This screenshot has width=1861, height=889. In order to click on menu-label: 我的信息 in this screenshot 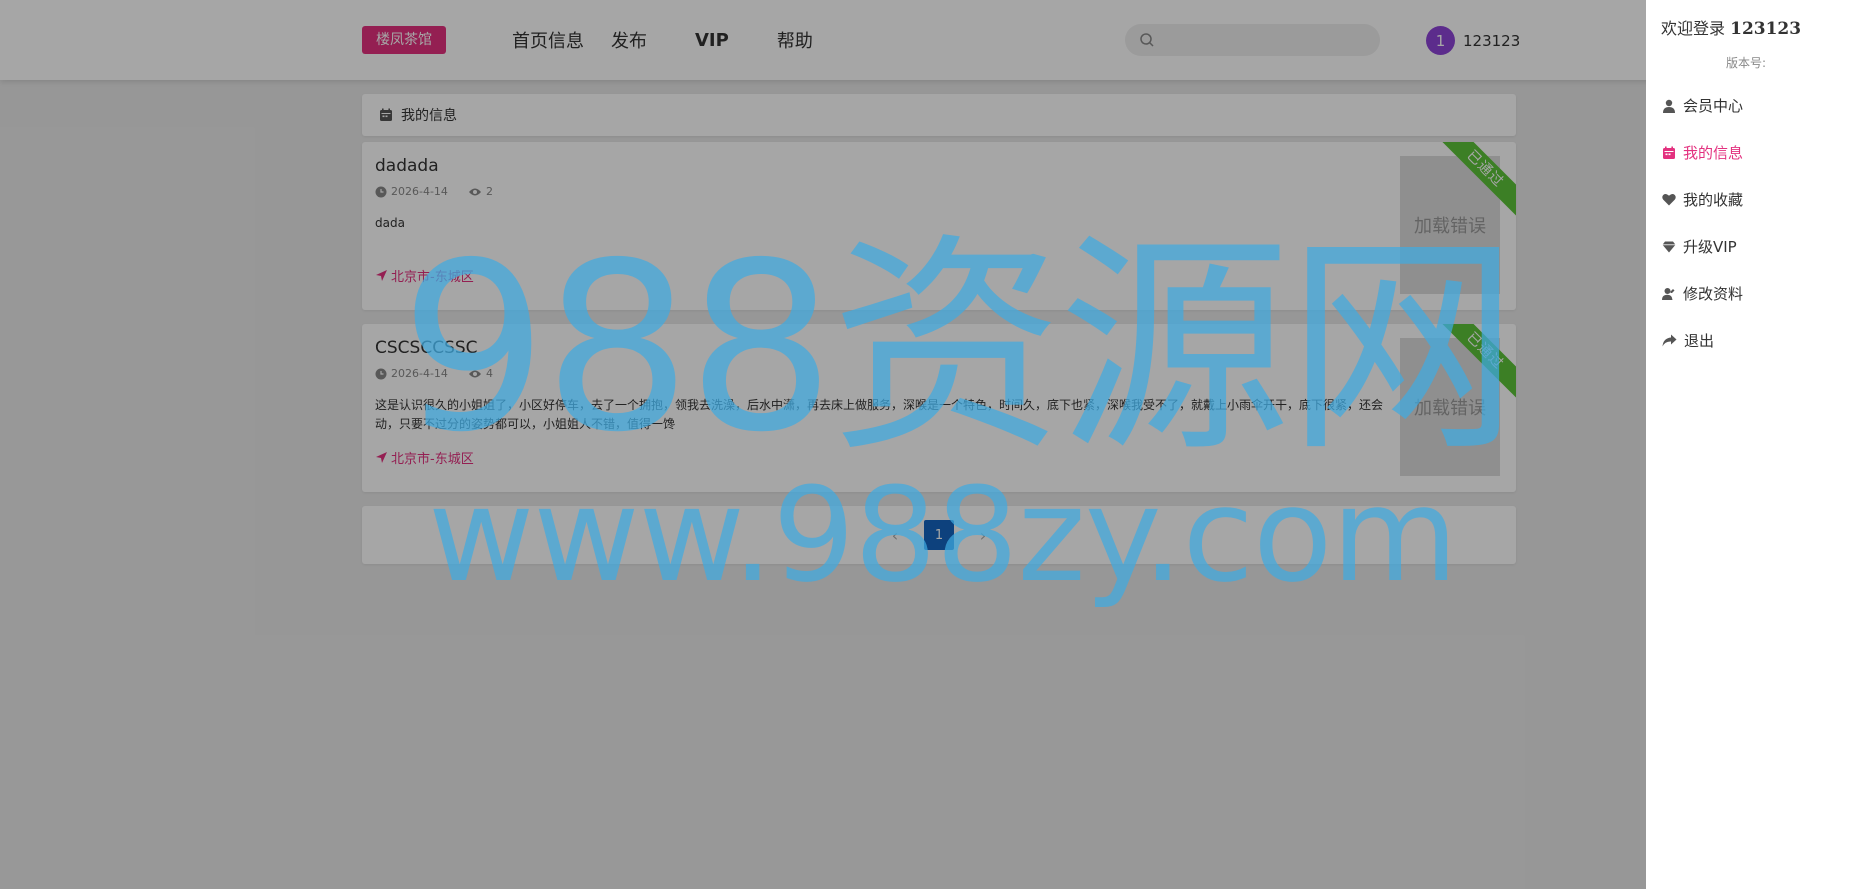, I will do `click(1713, 153)`.